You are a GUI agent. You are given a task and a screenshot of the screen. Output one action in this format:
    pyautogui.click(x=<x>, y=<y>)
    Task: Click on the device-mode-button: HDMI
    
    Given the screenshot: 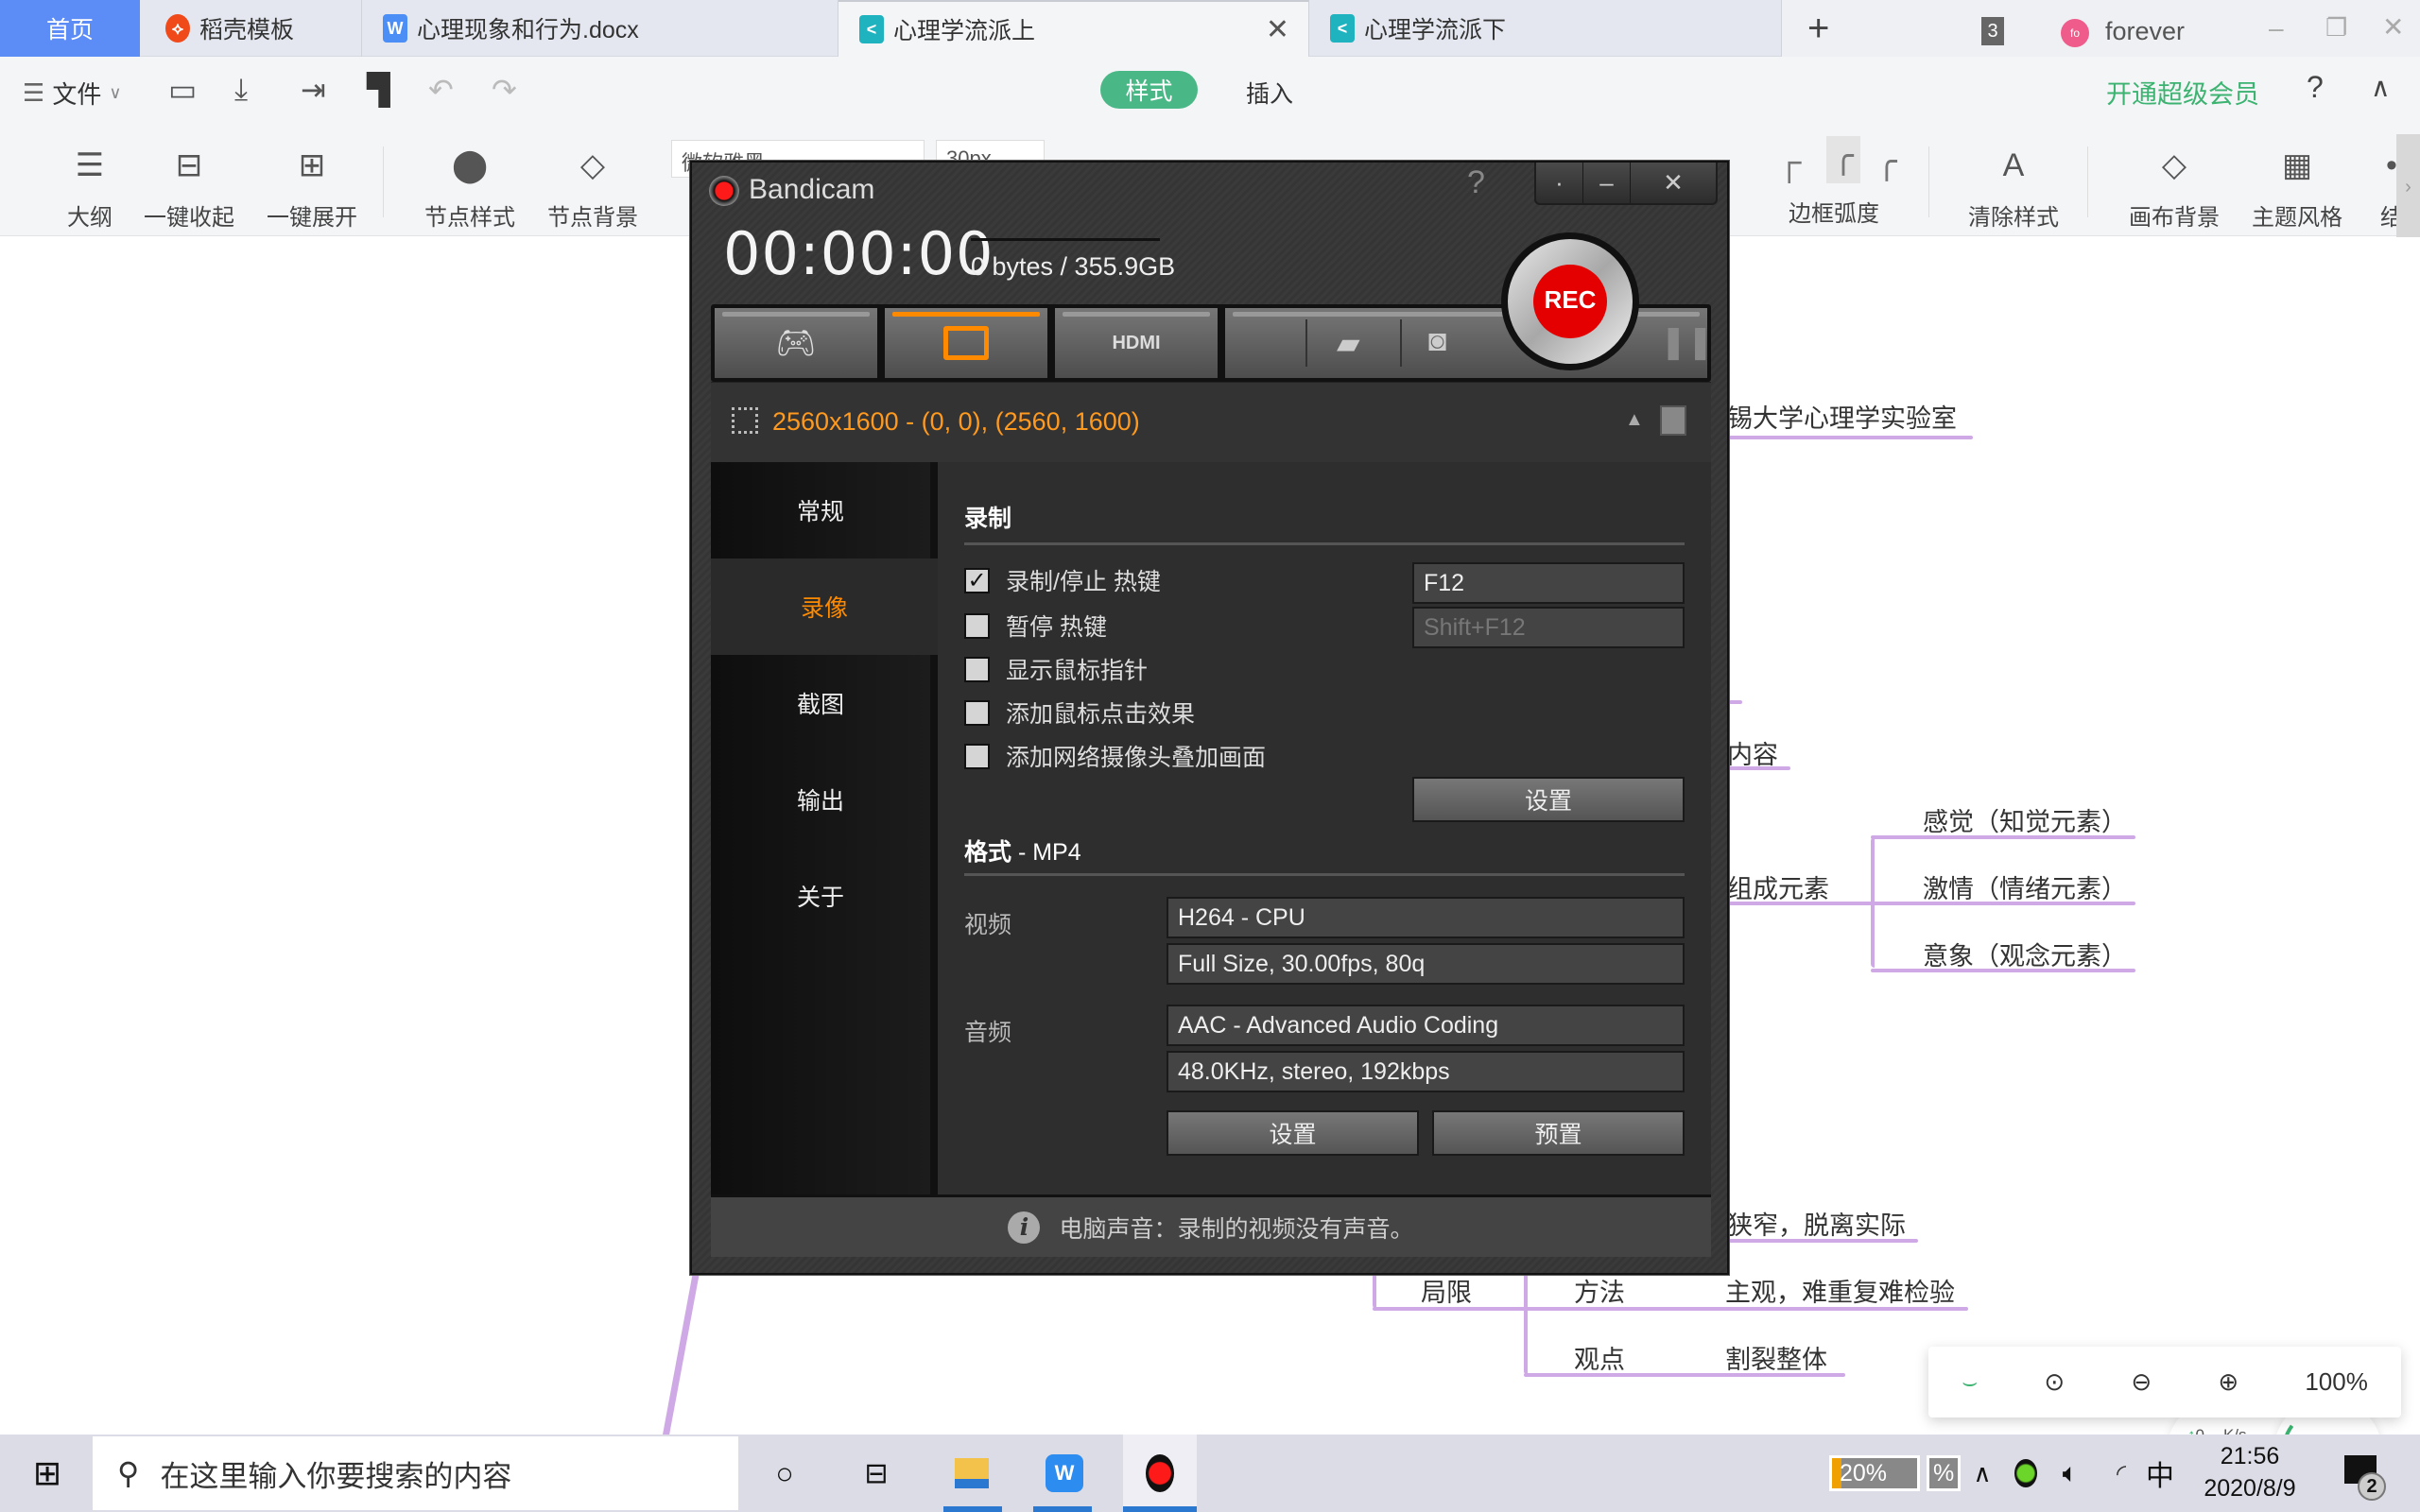 What is the action you would take?
    pyautogui.click(x=1136, y=343)
    